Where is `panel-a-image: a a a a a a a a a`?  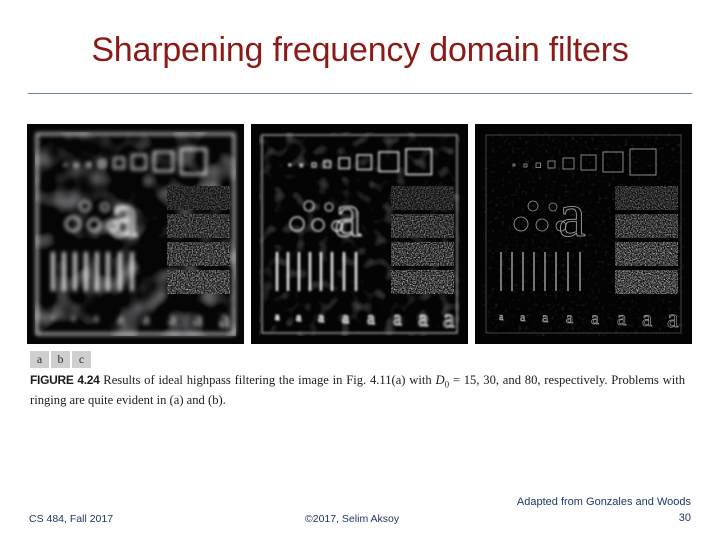
panel-a-image: a a a a a a a a a is located at coordinates (135, 234).